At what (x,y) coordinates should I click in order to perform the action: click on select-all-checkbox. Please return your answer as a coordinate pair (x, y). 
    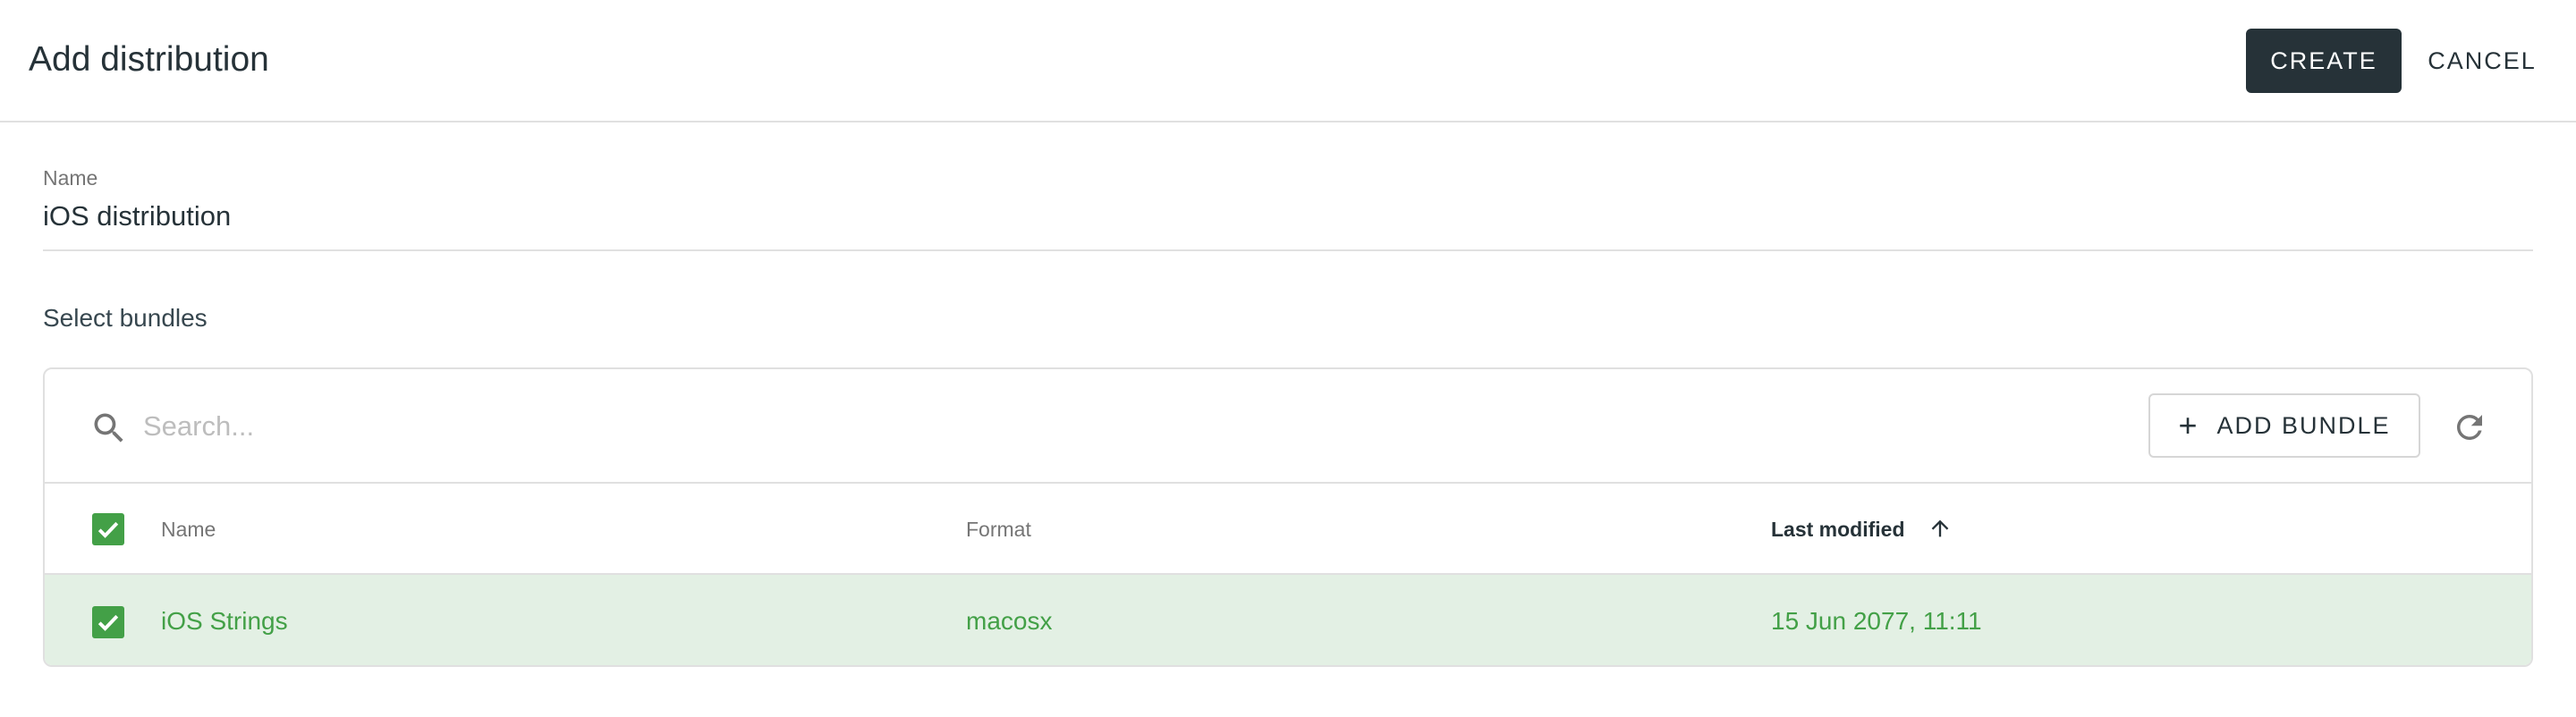
    Looking at the image, I should click on (108, 529).